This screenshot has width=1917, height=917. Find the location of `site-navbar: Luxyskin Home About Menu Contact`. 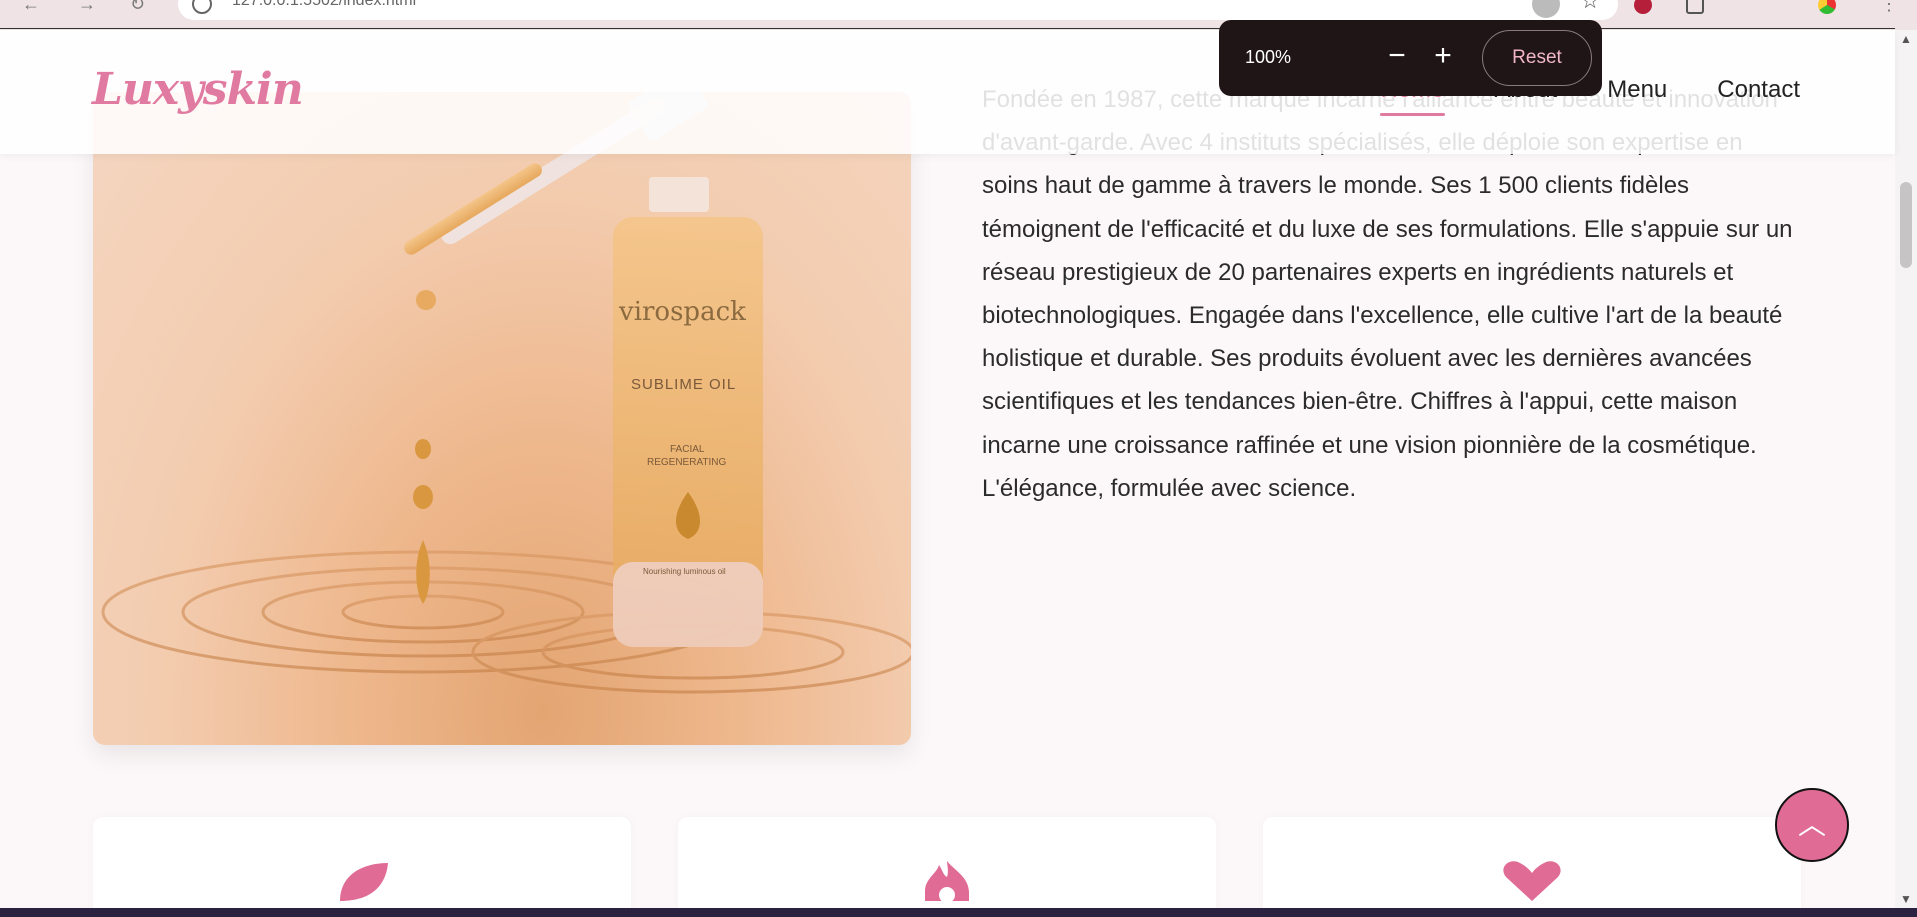

site-navbar: Luxyskin Home About Menu Contact is located at coordinates (947, 92).